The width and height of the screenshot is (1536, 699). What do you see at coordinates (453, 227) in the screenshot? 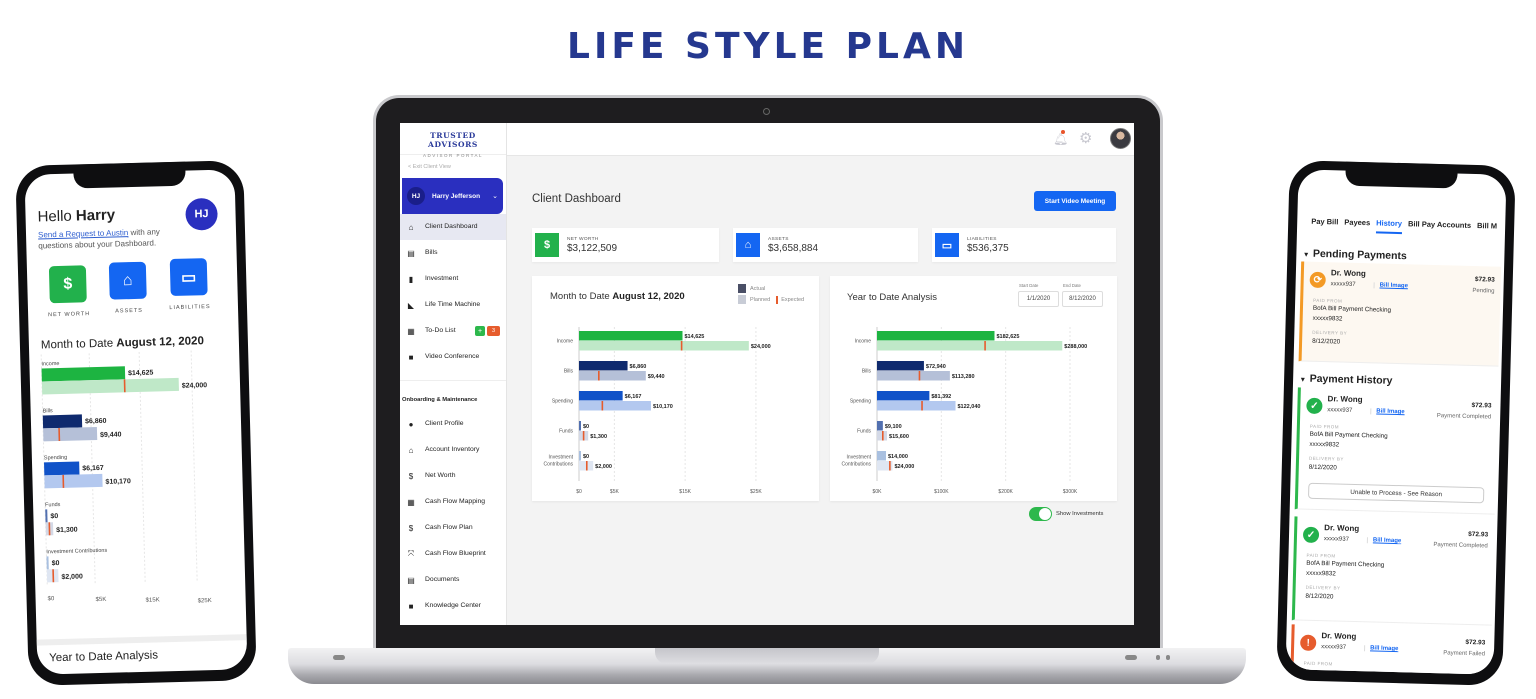
I see `sidebar-item-client-dashboard: ⌂ Client Dashboard` at bounding box center [453, 227].